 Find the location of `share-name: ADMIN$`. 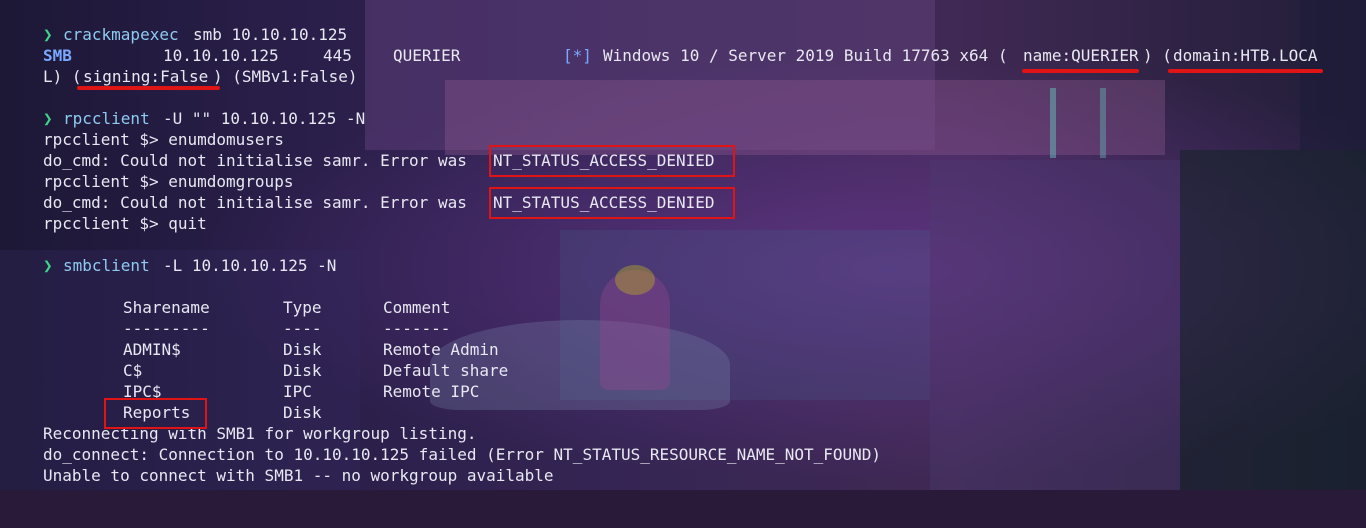

share-name: ADMIN$ is located at coordinates (152, 349).